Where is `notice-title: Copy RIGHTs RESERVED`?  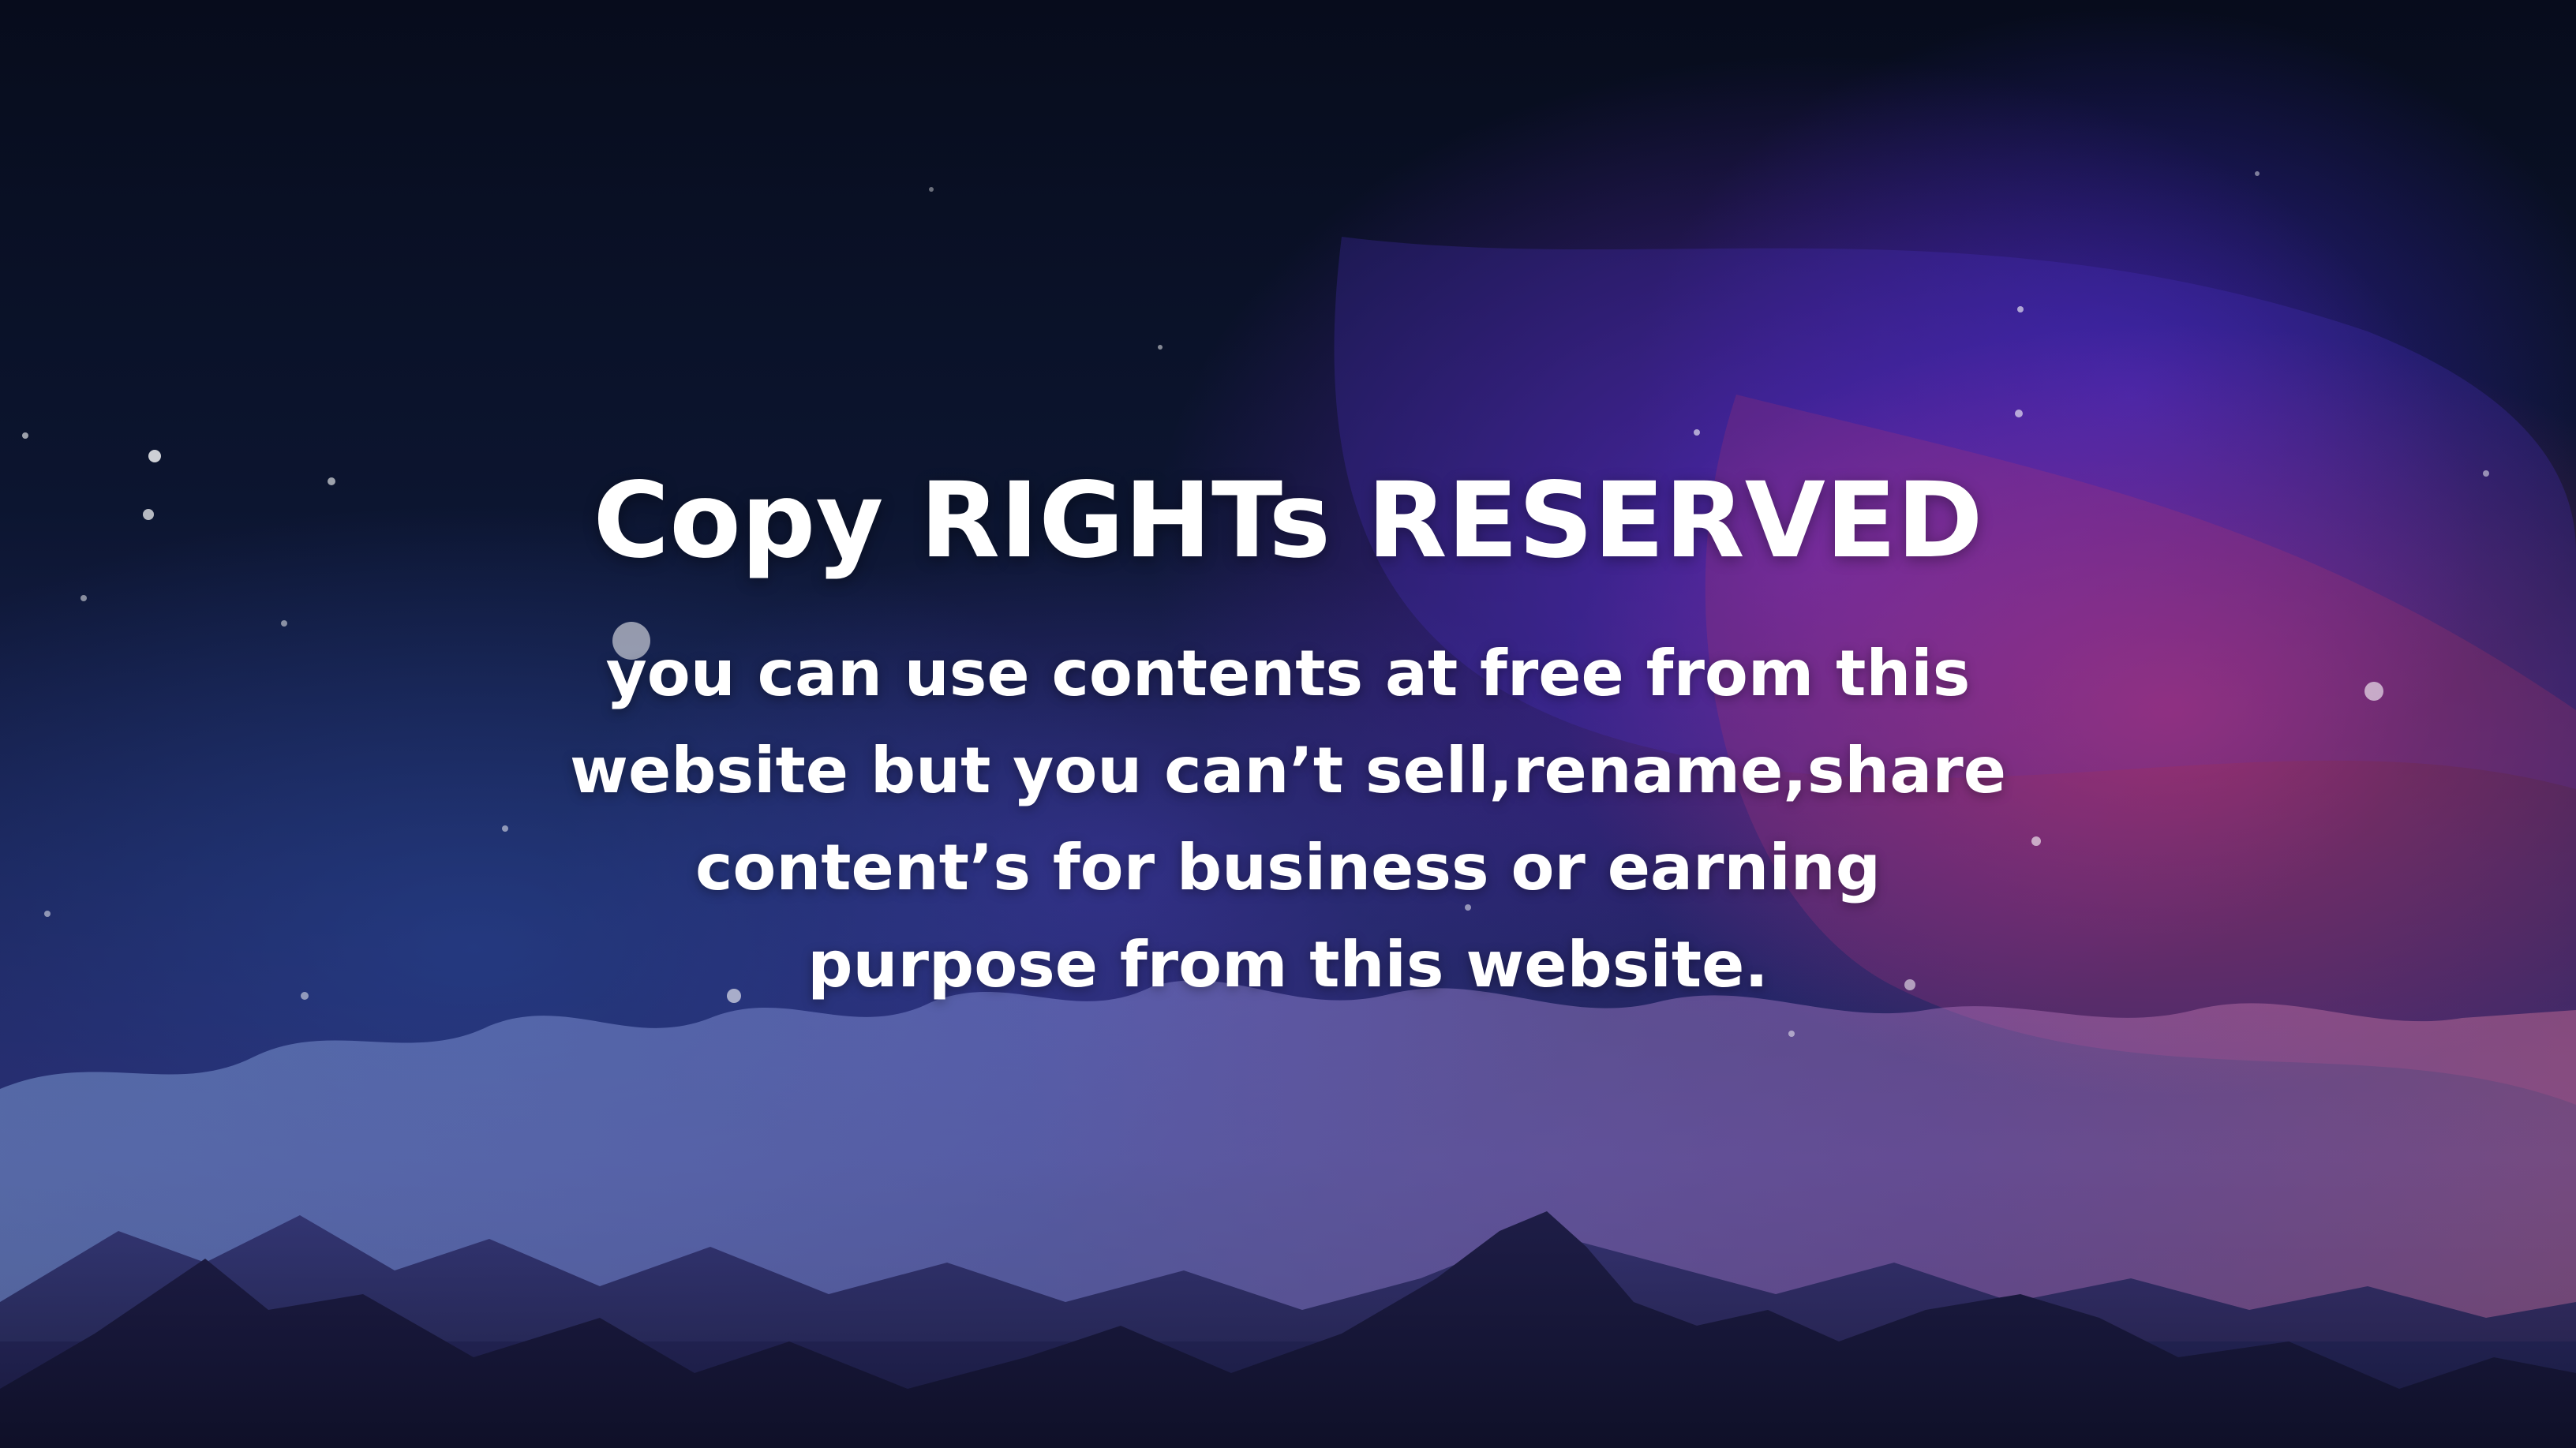
notice-title: Copy RIGHTs RESERVED is located at coordinates (1288, 521).